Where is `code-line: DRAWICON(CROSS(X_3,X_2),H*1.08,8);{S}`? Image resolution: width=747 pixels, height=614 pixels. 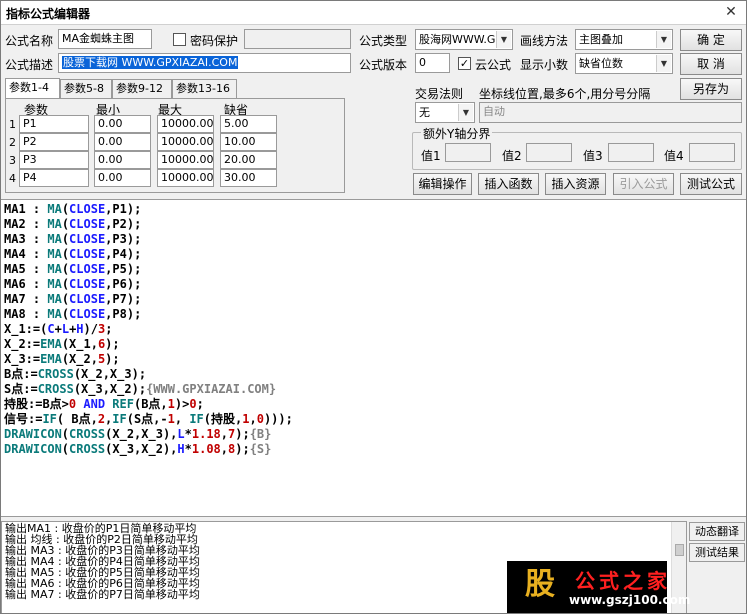 code-line: DRAWICON(CROSS(X_3,X_2),H*1.08,8);{S} is located at coordinates (375, 449).